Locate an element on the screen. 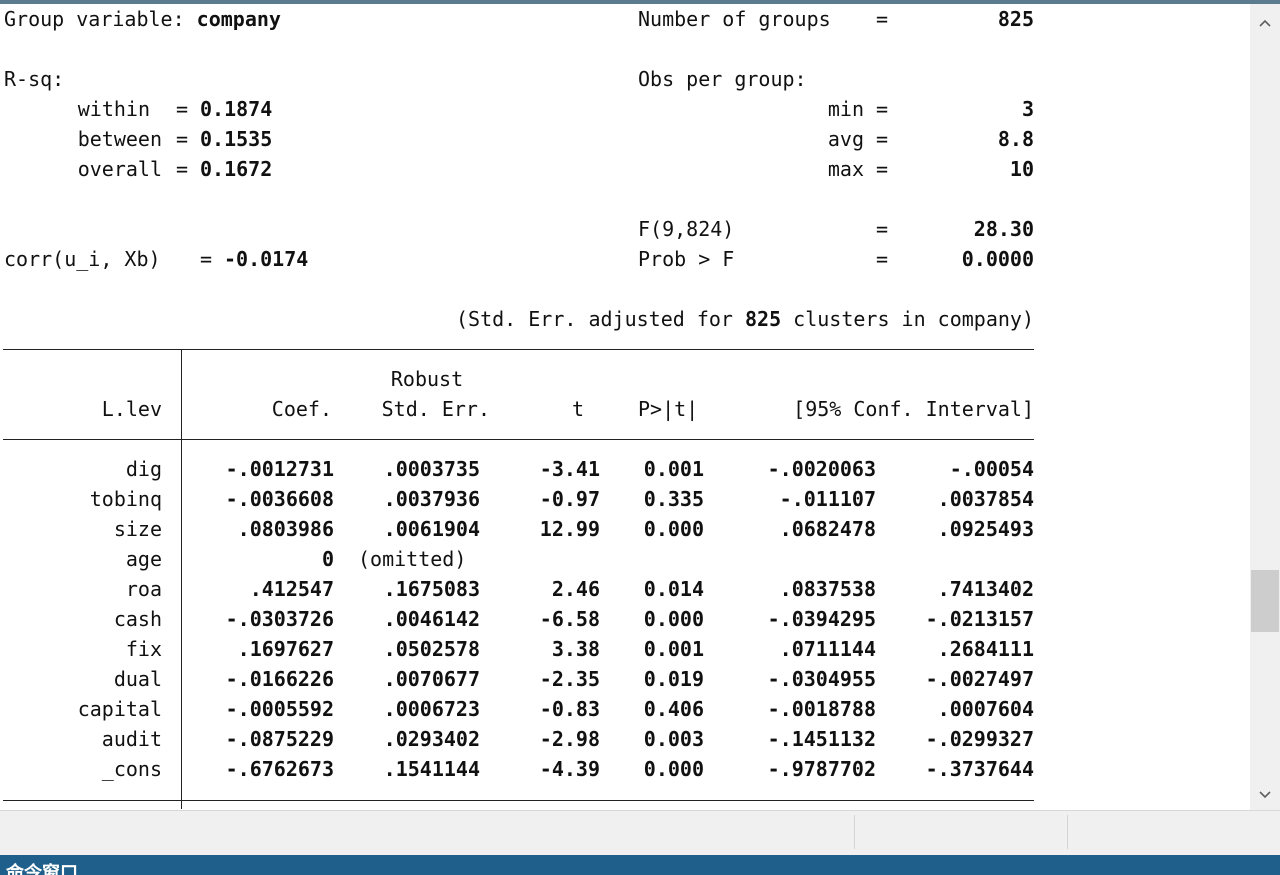  cell-t: 2.46 is located at coordinates (575, 589).